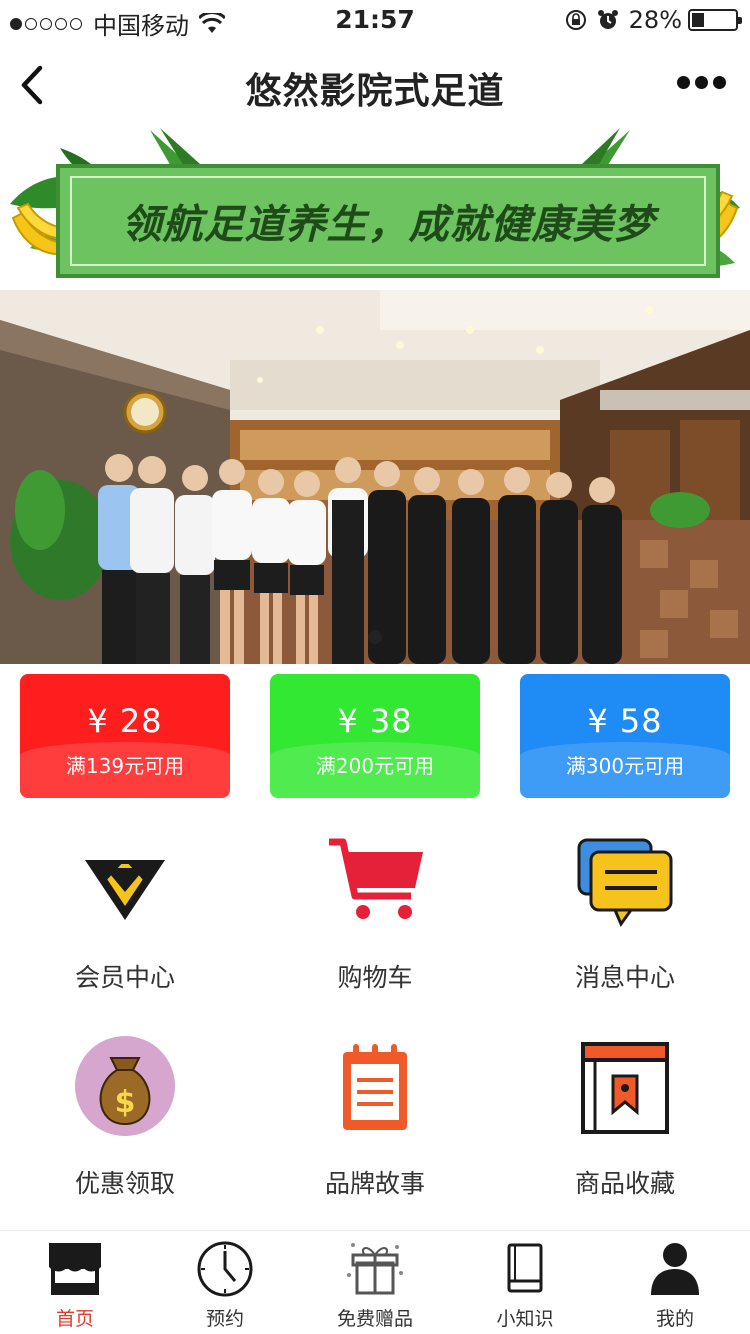 Image resolution: width=750 pixels, height=1334 pixels. Describe the element at coordinates (575, 20) in the screenshot. I see `orientation-lock-icon` at that location.